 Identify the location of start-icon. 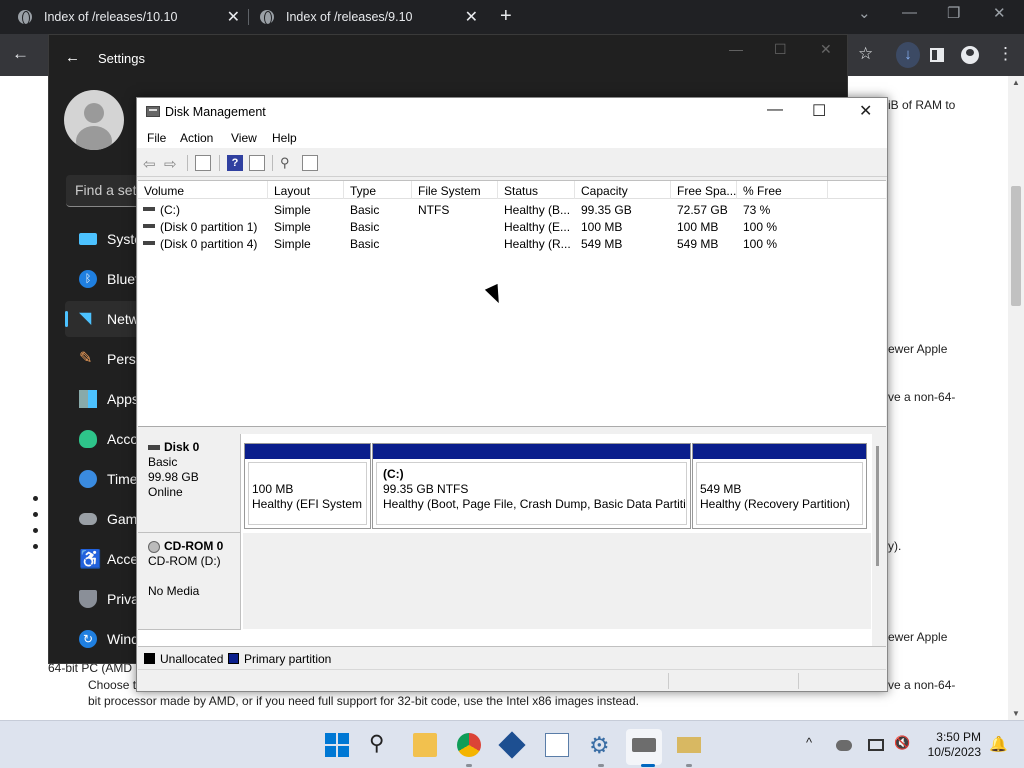
(337, 745).